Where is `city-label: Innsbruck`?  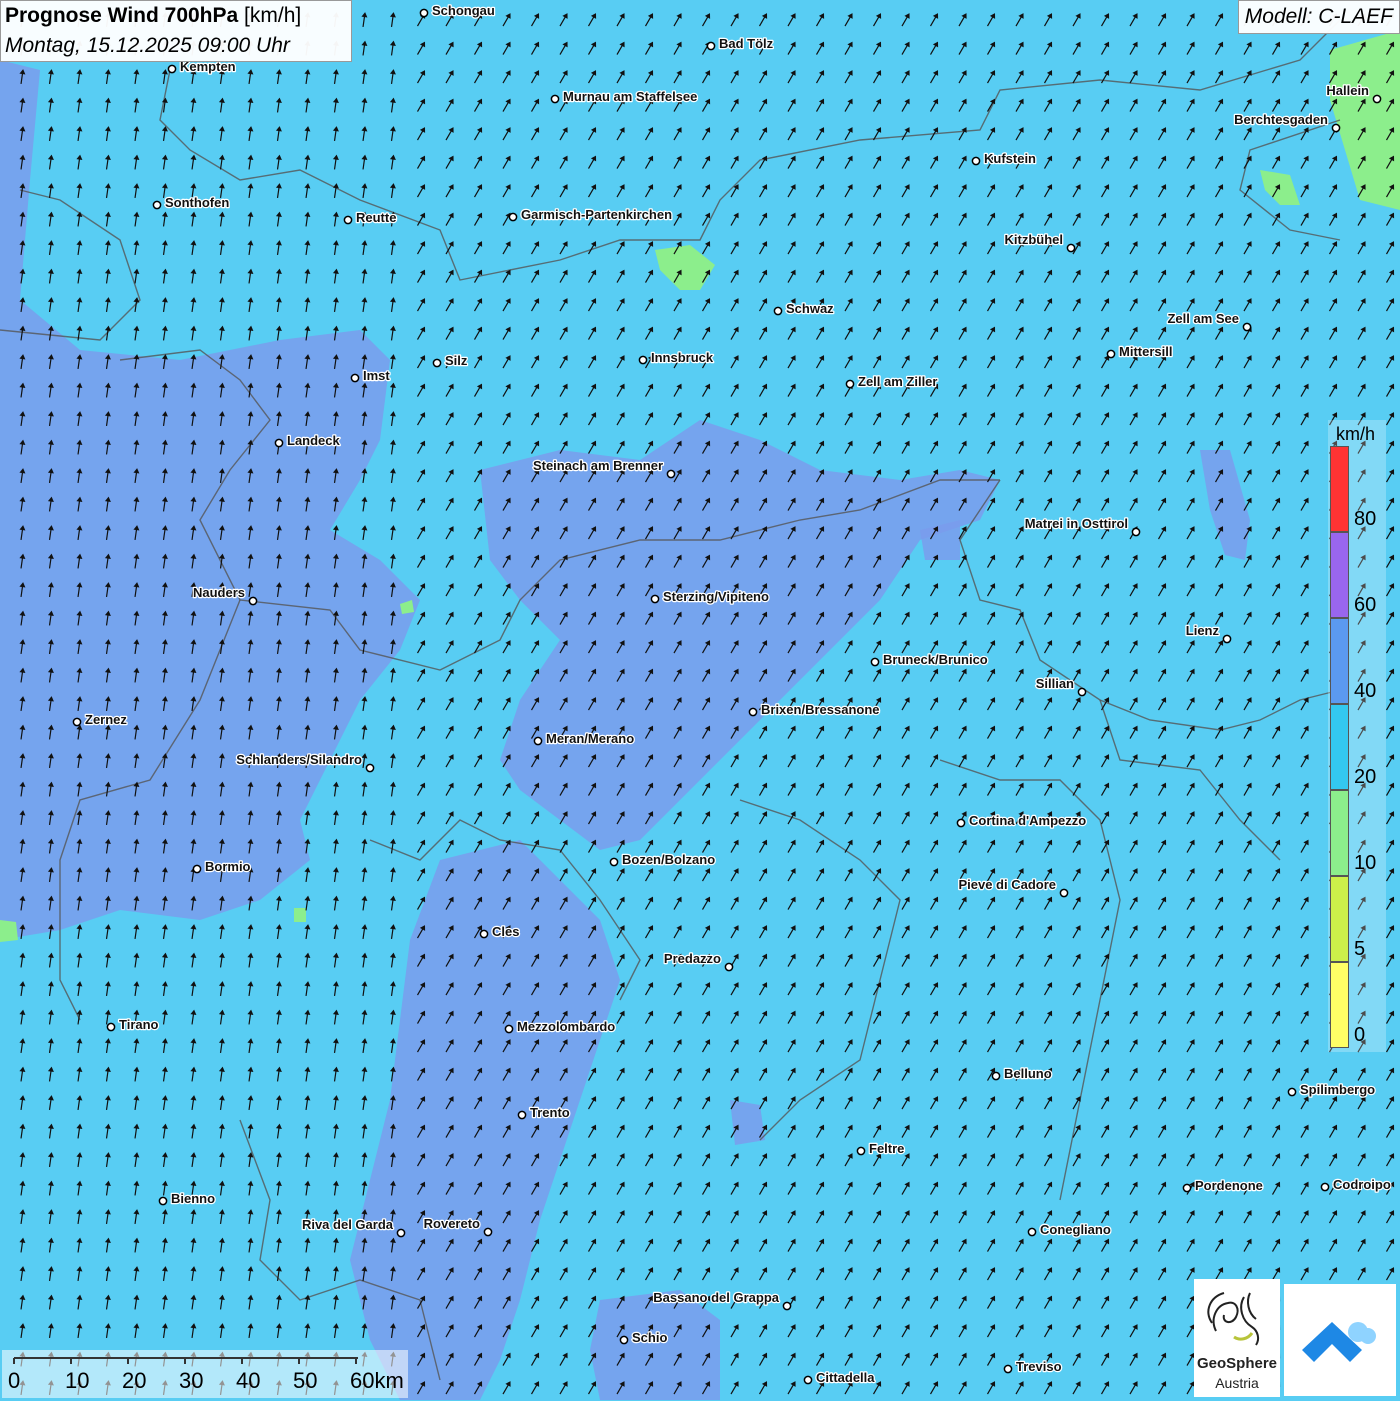
city-label: Innsbruck is located at coordinates (682, 357).